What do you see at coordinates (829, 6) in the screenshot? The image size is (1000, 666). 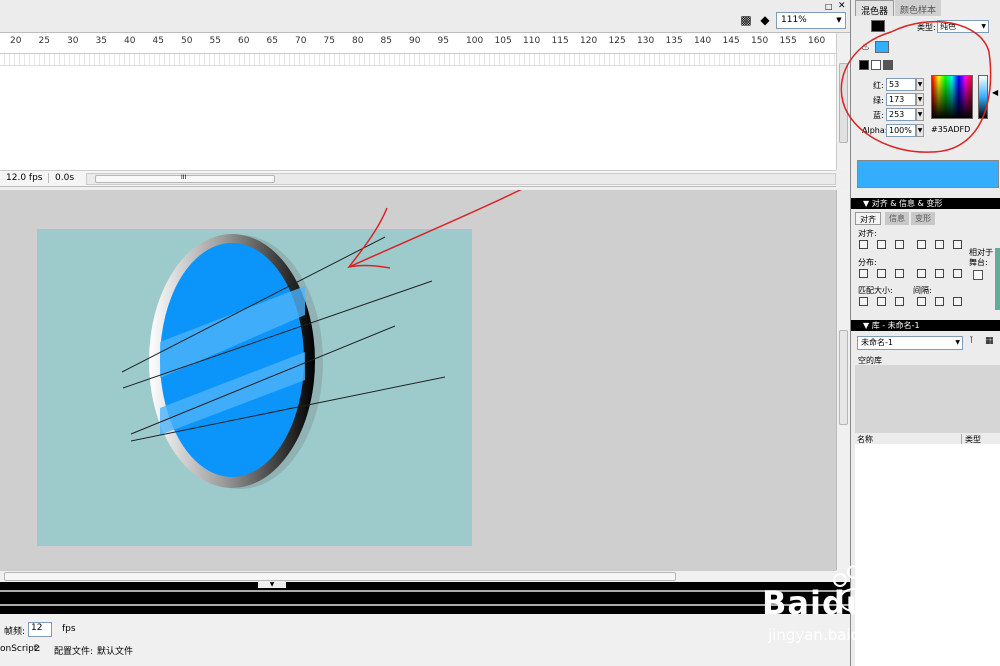 I see `restore-window-icon: □` at bounding box center [829, 6].